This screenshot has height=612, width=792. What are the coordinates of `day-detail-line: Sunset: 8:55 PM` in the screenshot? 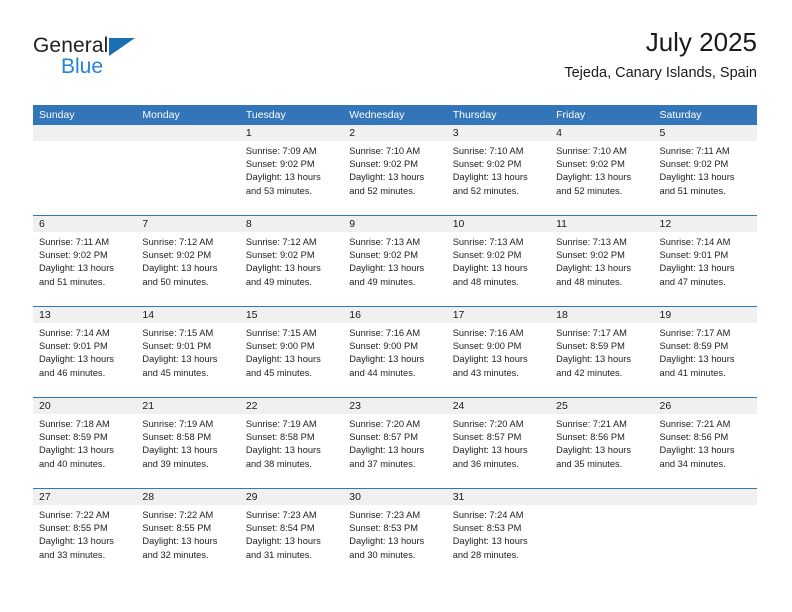 It's located at (73, 528).